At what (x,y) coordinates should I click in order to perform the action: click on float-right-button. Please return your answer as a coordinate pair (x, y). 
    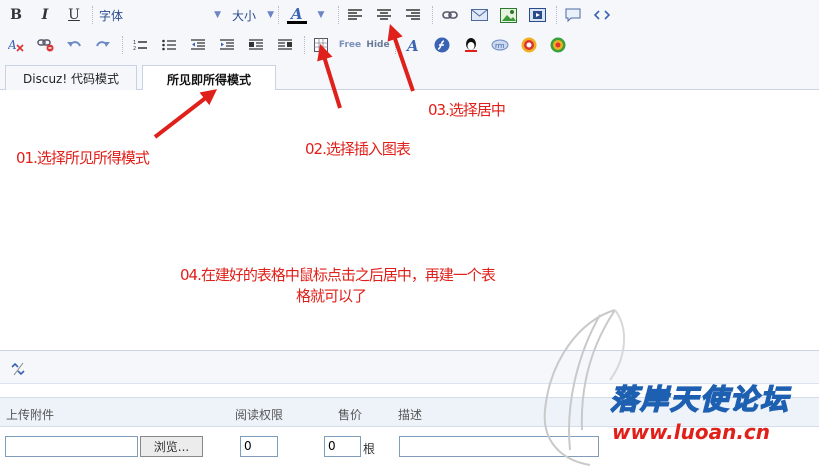
    Looking at the image, I should click on (285, 45).